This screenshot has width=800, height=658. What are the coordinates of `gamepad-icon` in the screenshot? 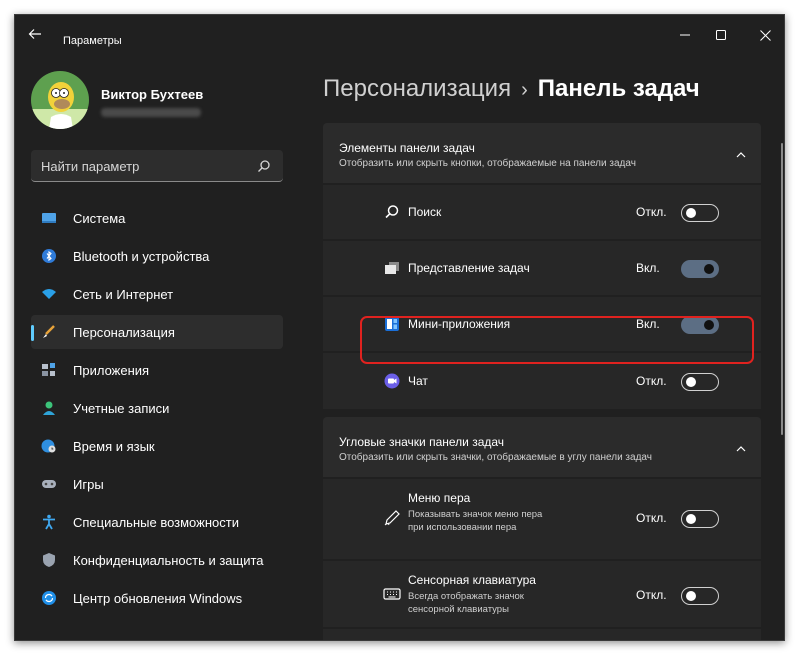 It's located at (49, 484).